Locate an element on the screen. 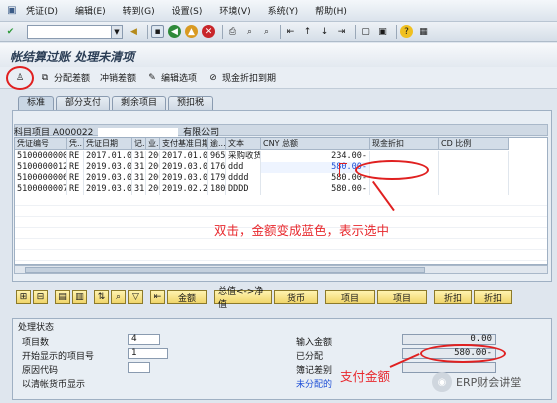  deactivate-icon: ▥ is located at coordinates (79, 297).